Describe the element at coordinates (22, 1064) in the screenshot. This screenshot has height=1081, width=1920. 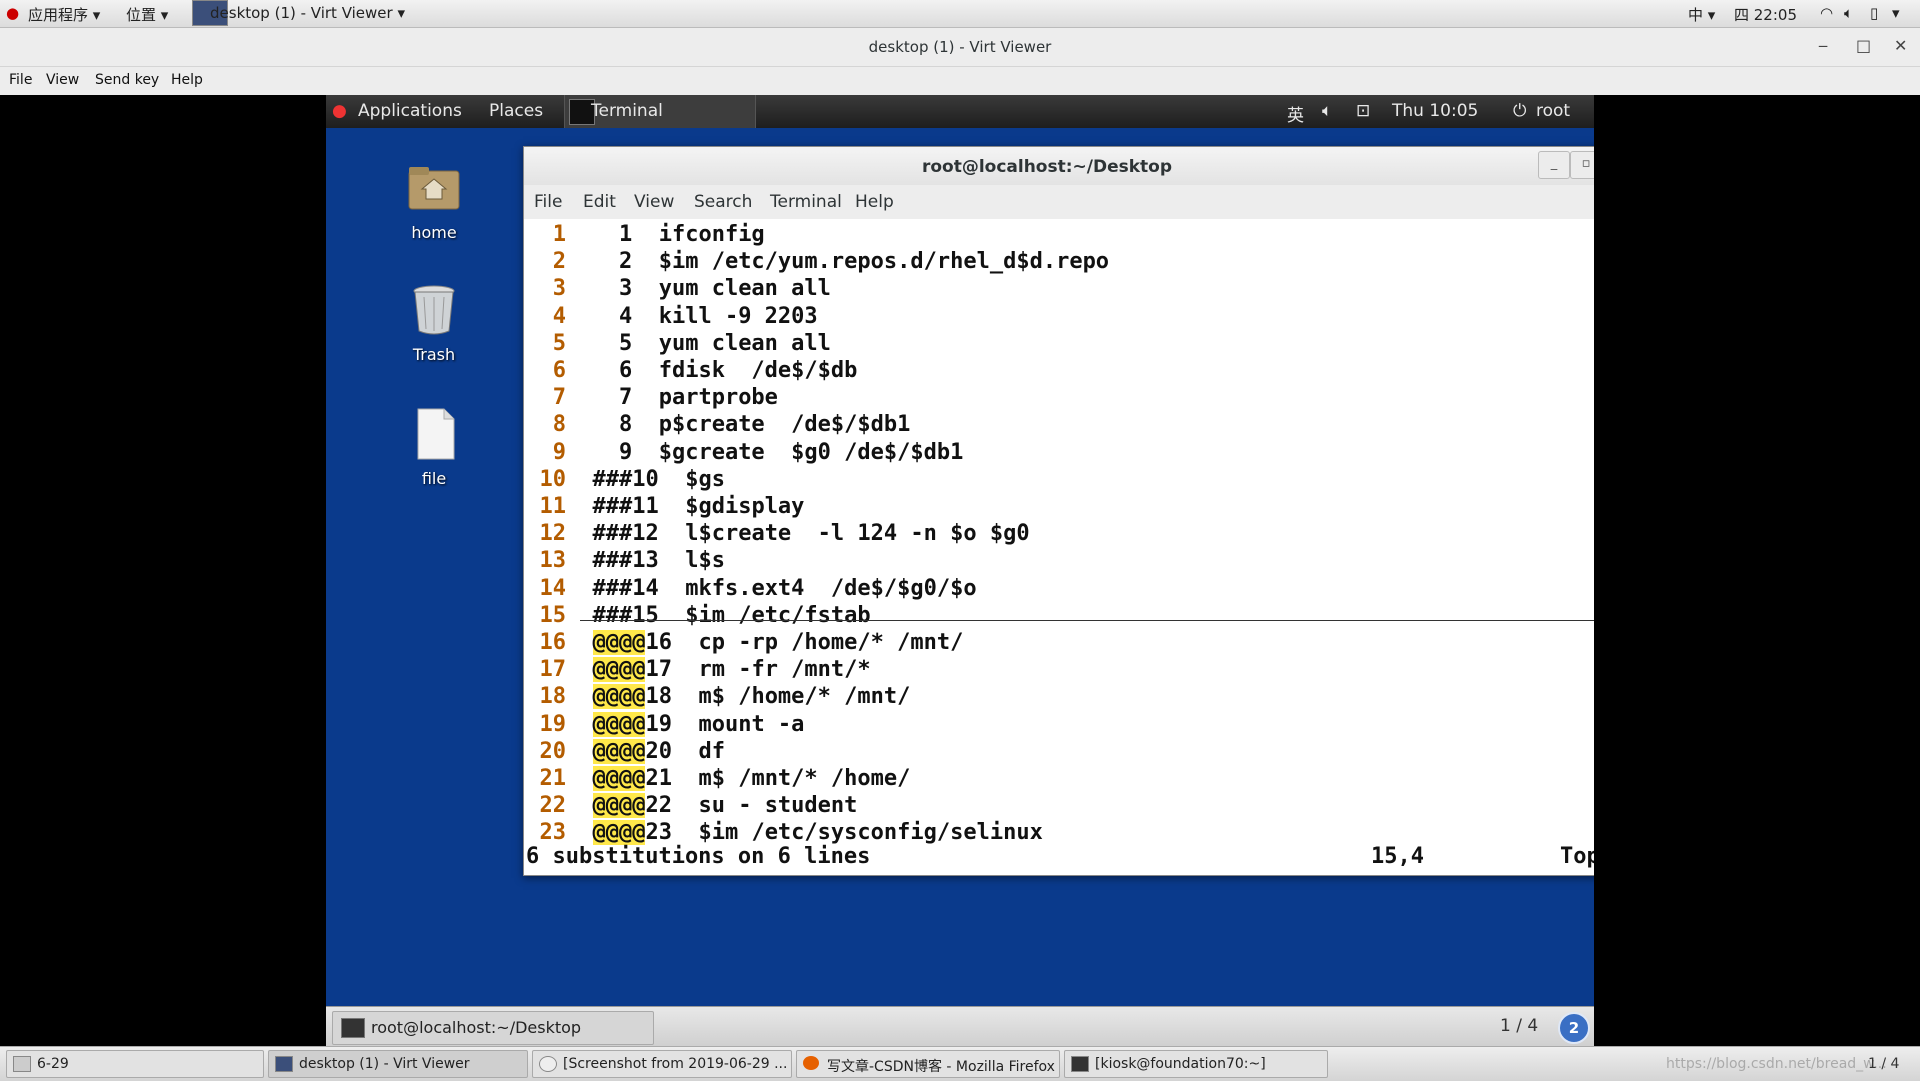
I see `window-icon` at that location.